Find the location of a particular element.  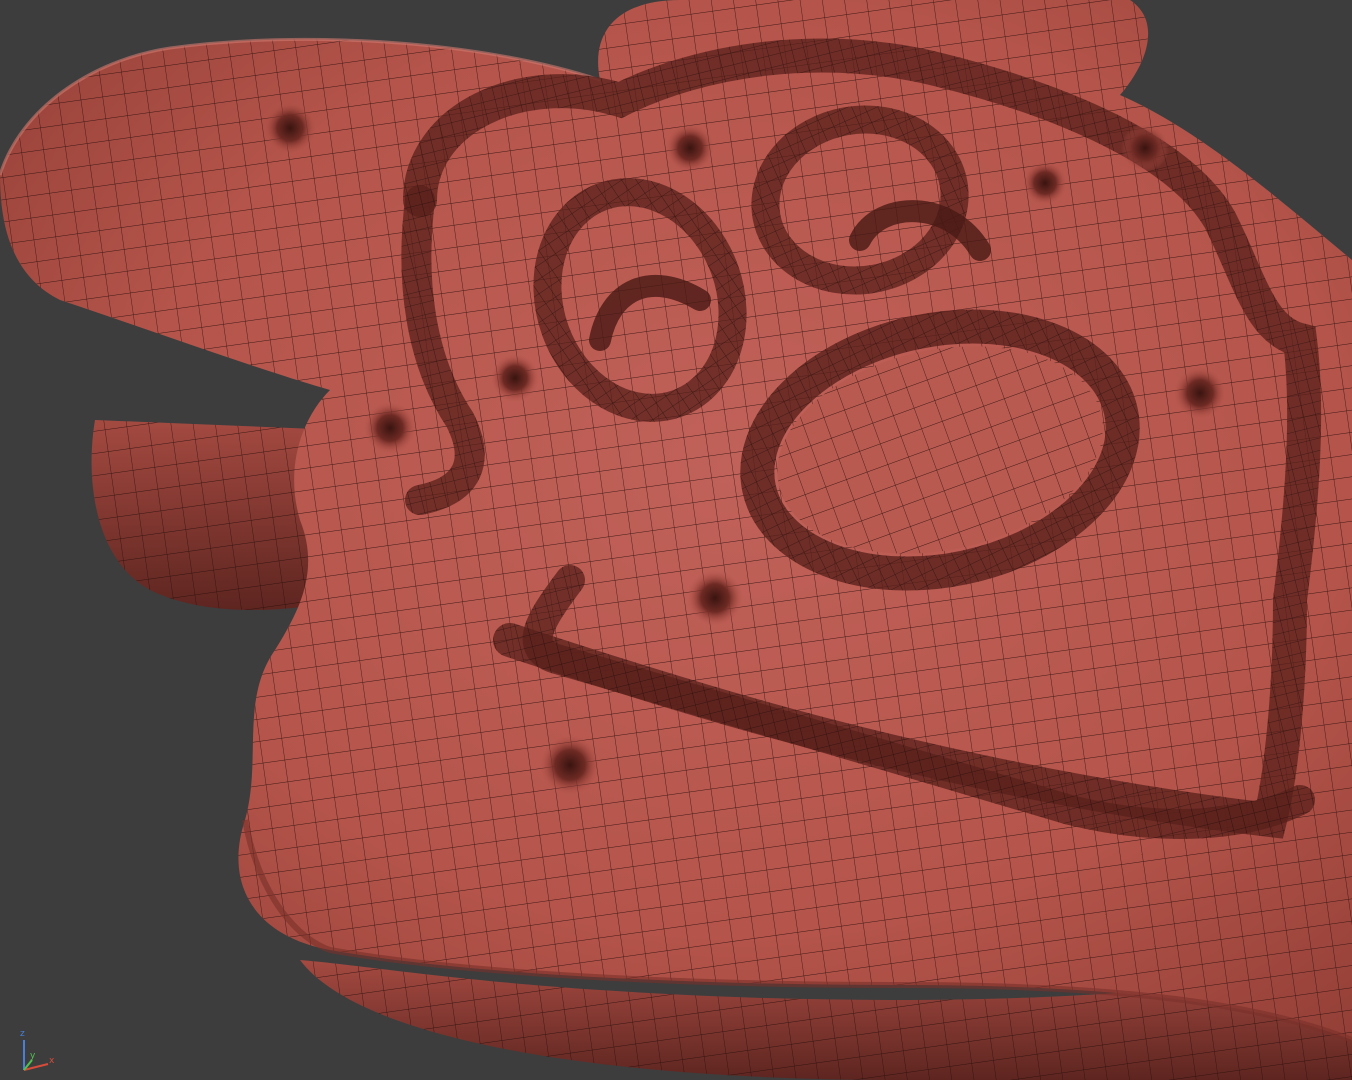

x-axis-label: x is located at coordinates (52, 1061).